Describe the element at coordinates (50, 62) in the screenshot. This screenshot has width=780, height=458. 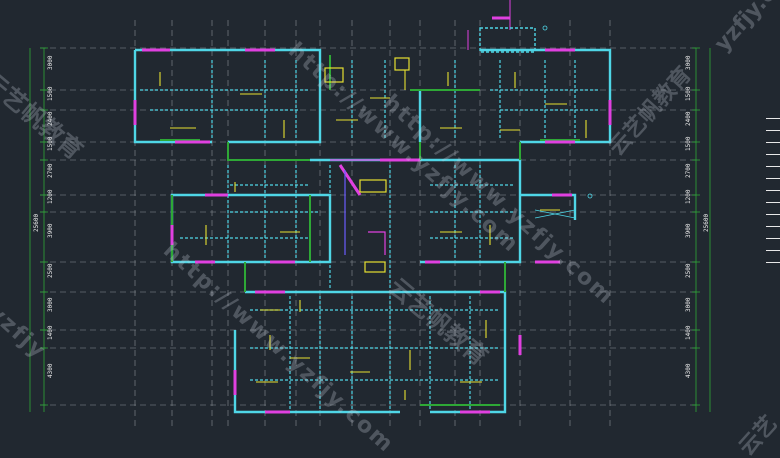
I see `dim-left-0: 3000` at that location.